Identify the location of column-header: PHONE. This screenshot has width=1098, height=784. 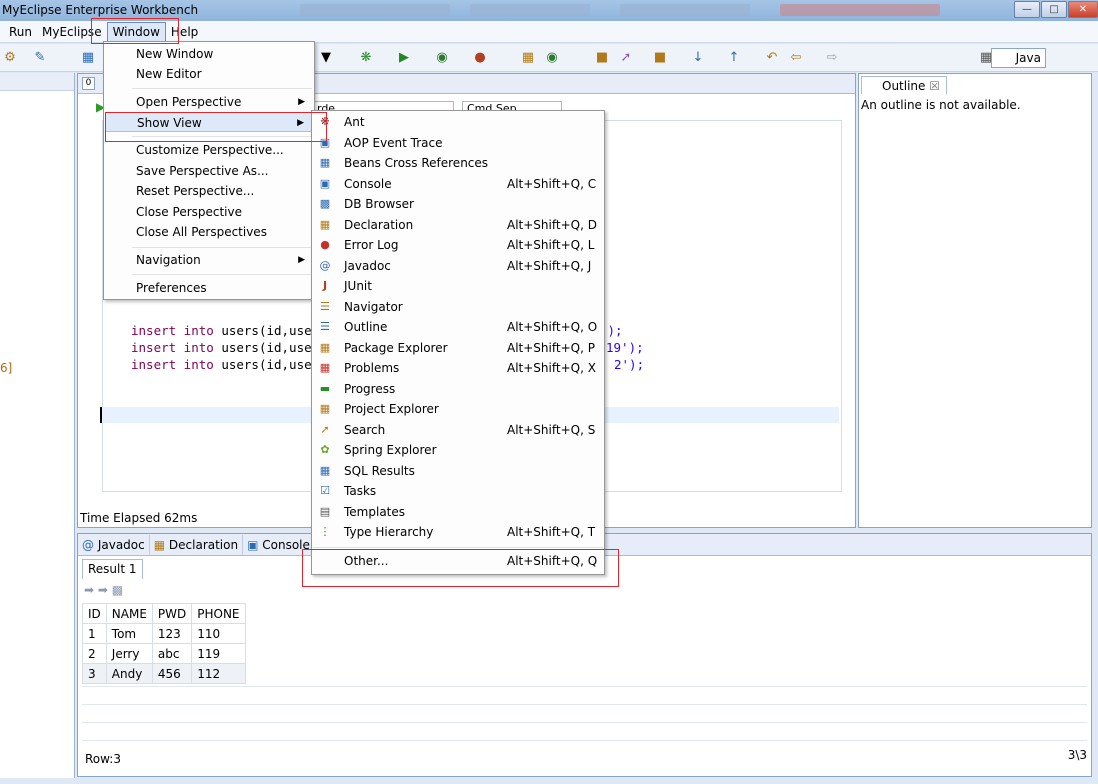
(218, 613).